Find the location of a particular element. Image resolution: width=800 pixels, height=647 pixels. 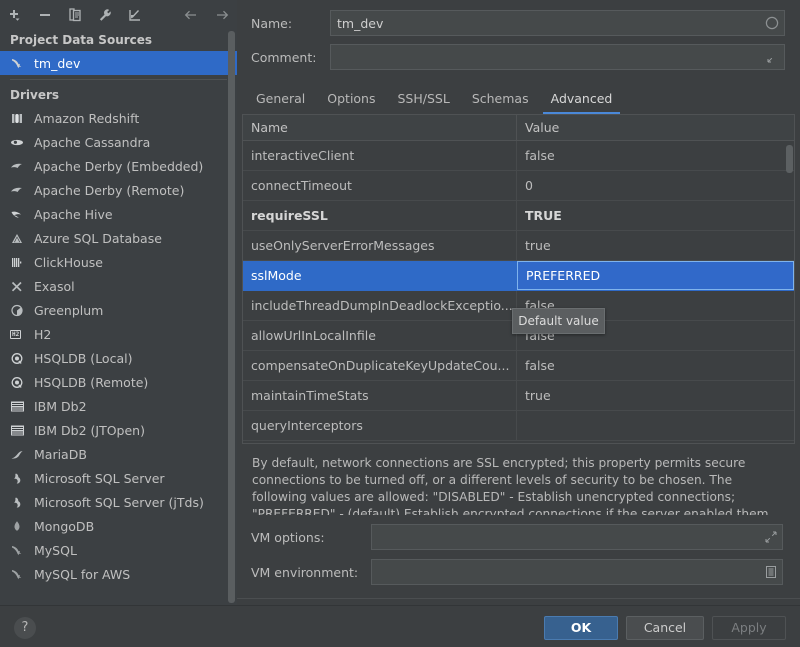

arrow-left-icon is located at coordinates (192, 14).